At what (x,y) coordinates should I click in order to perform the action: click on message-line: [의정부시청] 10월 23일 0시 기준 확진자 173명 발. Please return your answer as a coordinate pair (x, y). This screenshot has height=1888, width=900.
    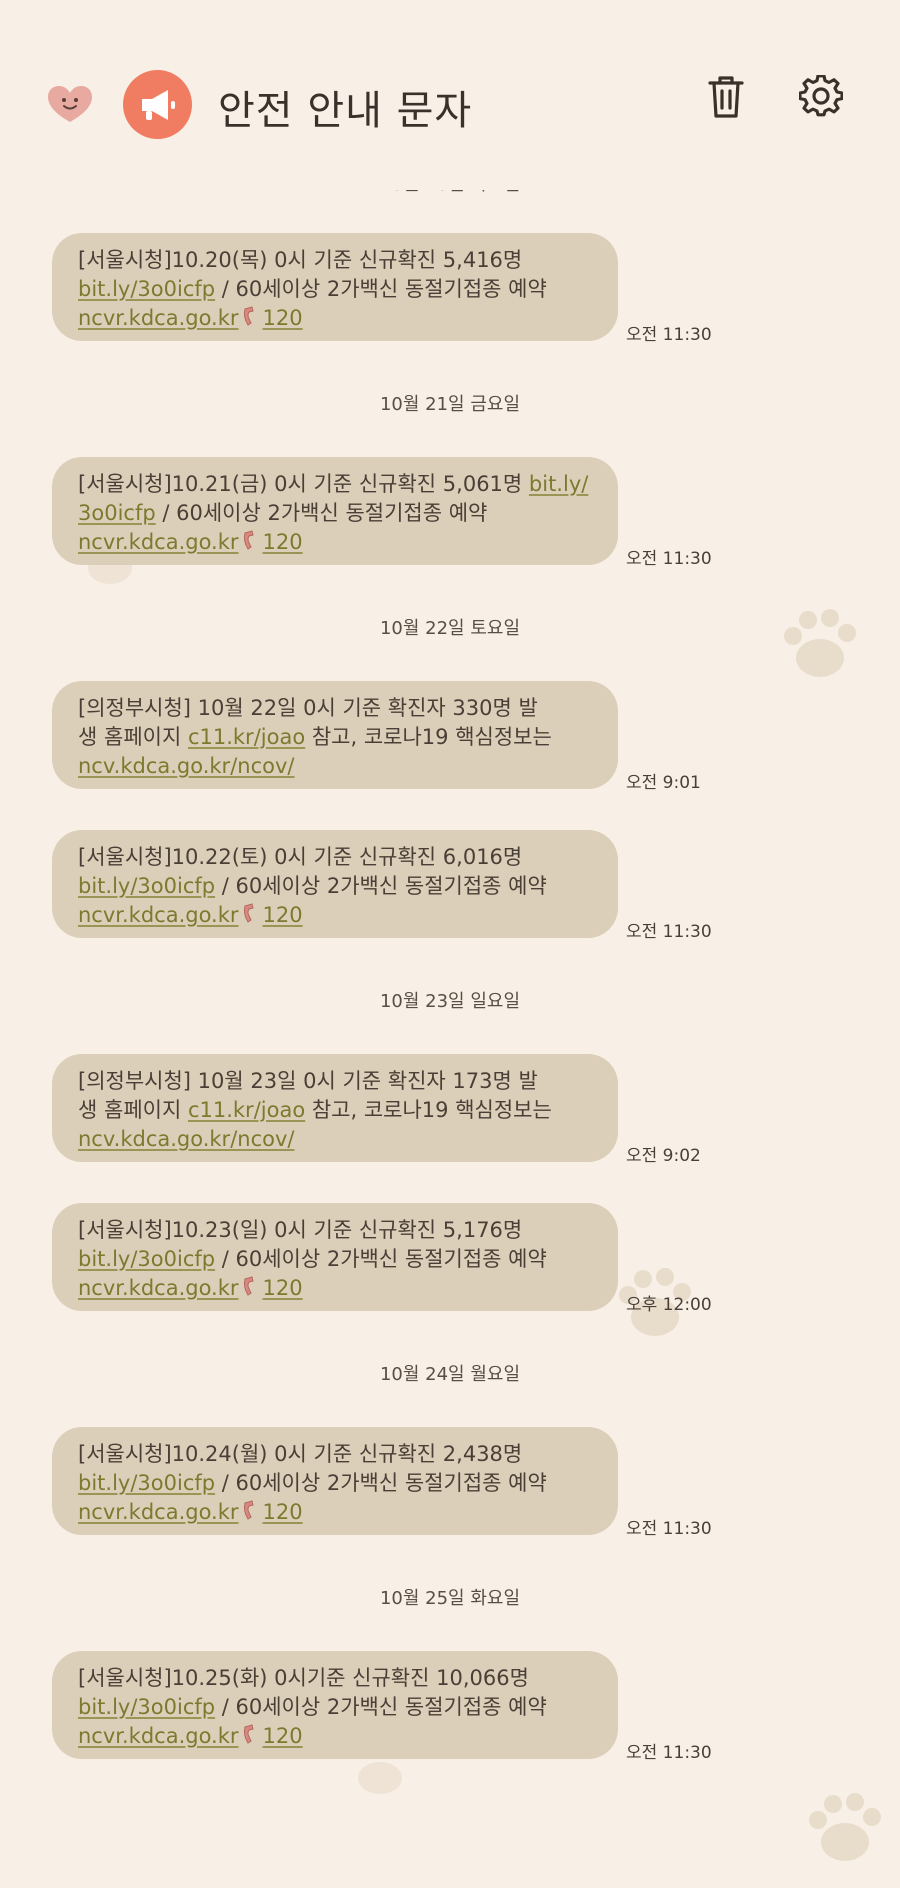
    Looking at the image, I should click on (308, 1081).